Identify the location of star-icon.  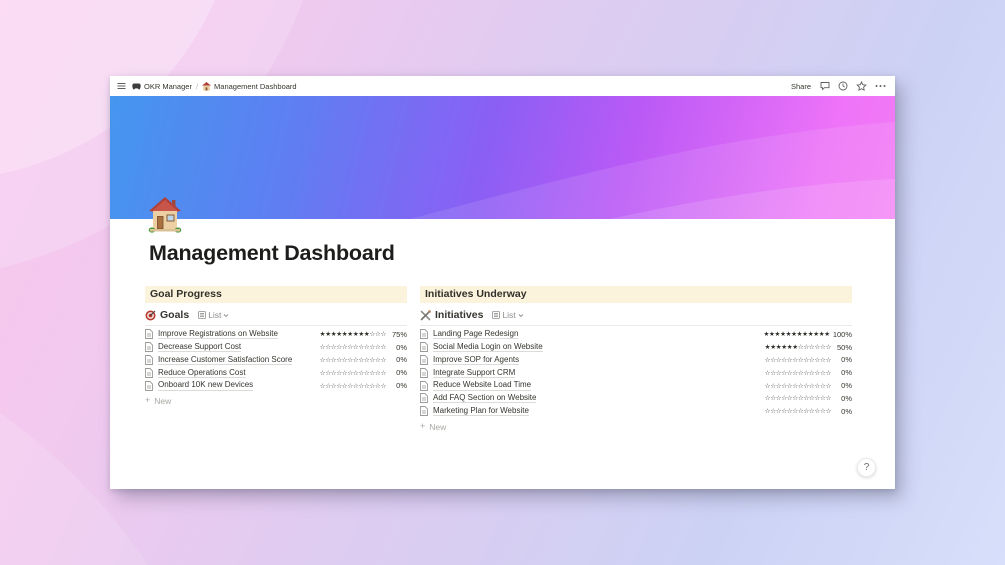
(861, 86).